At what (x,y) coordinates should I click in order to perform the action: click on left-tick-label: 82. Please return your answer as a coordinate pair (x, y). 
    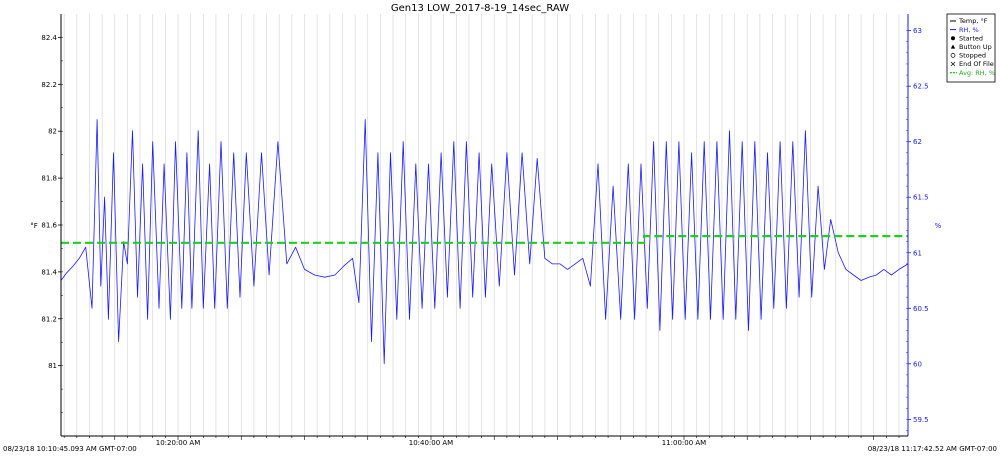
    Looking at the image, I should click on (52, 132).